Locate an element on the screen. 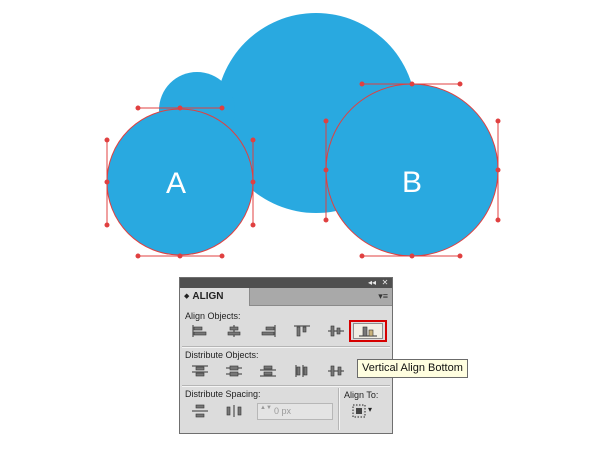 This screenshot has width=600, height=453. vertical-distribute-bottom-button is located at coordinates (268, 371).